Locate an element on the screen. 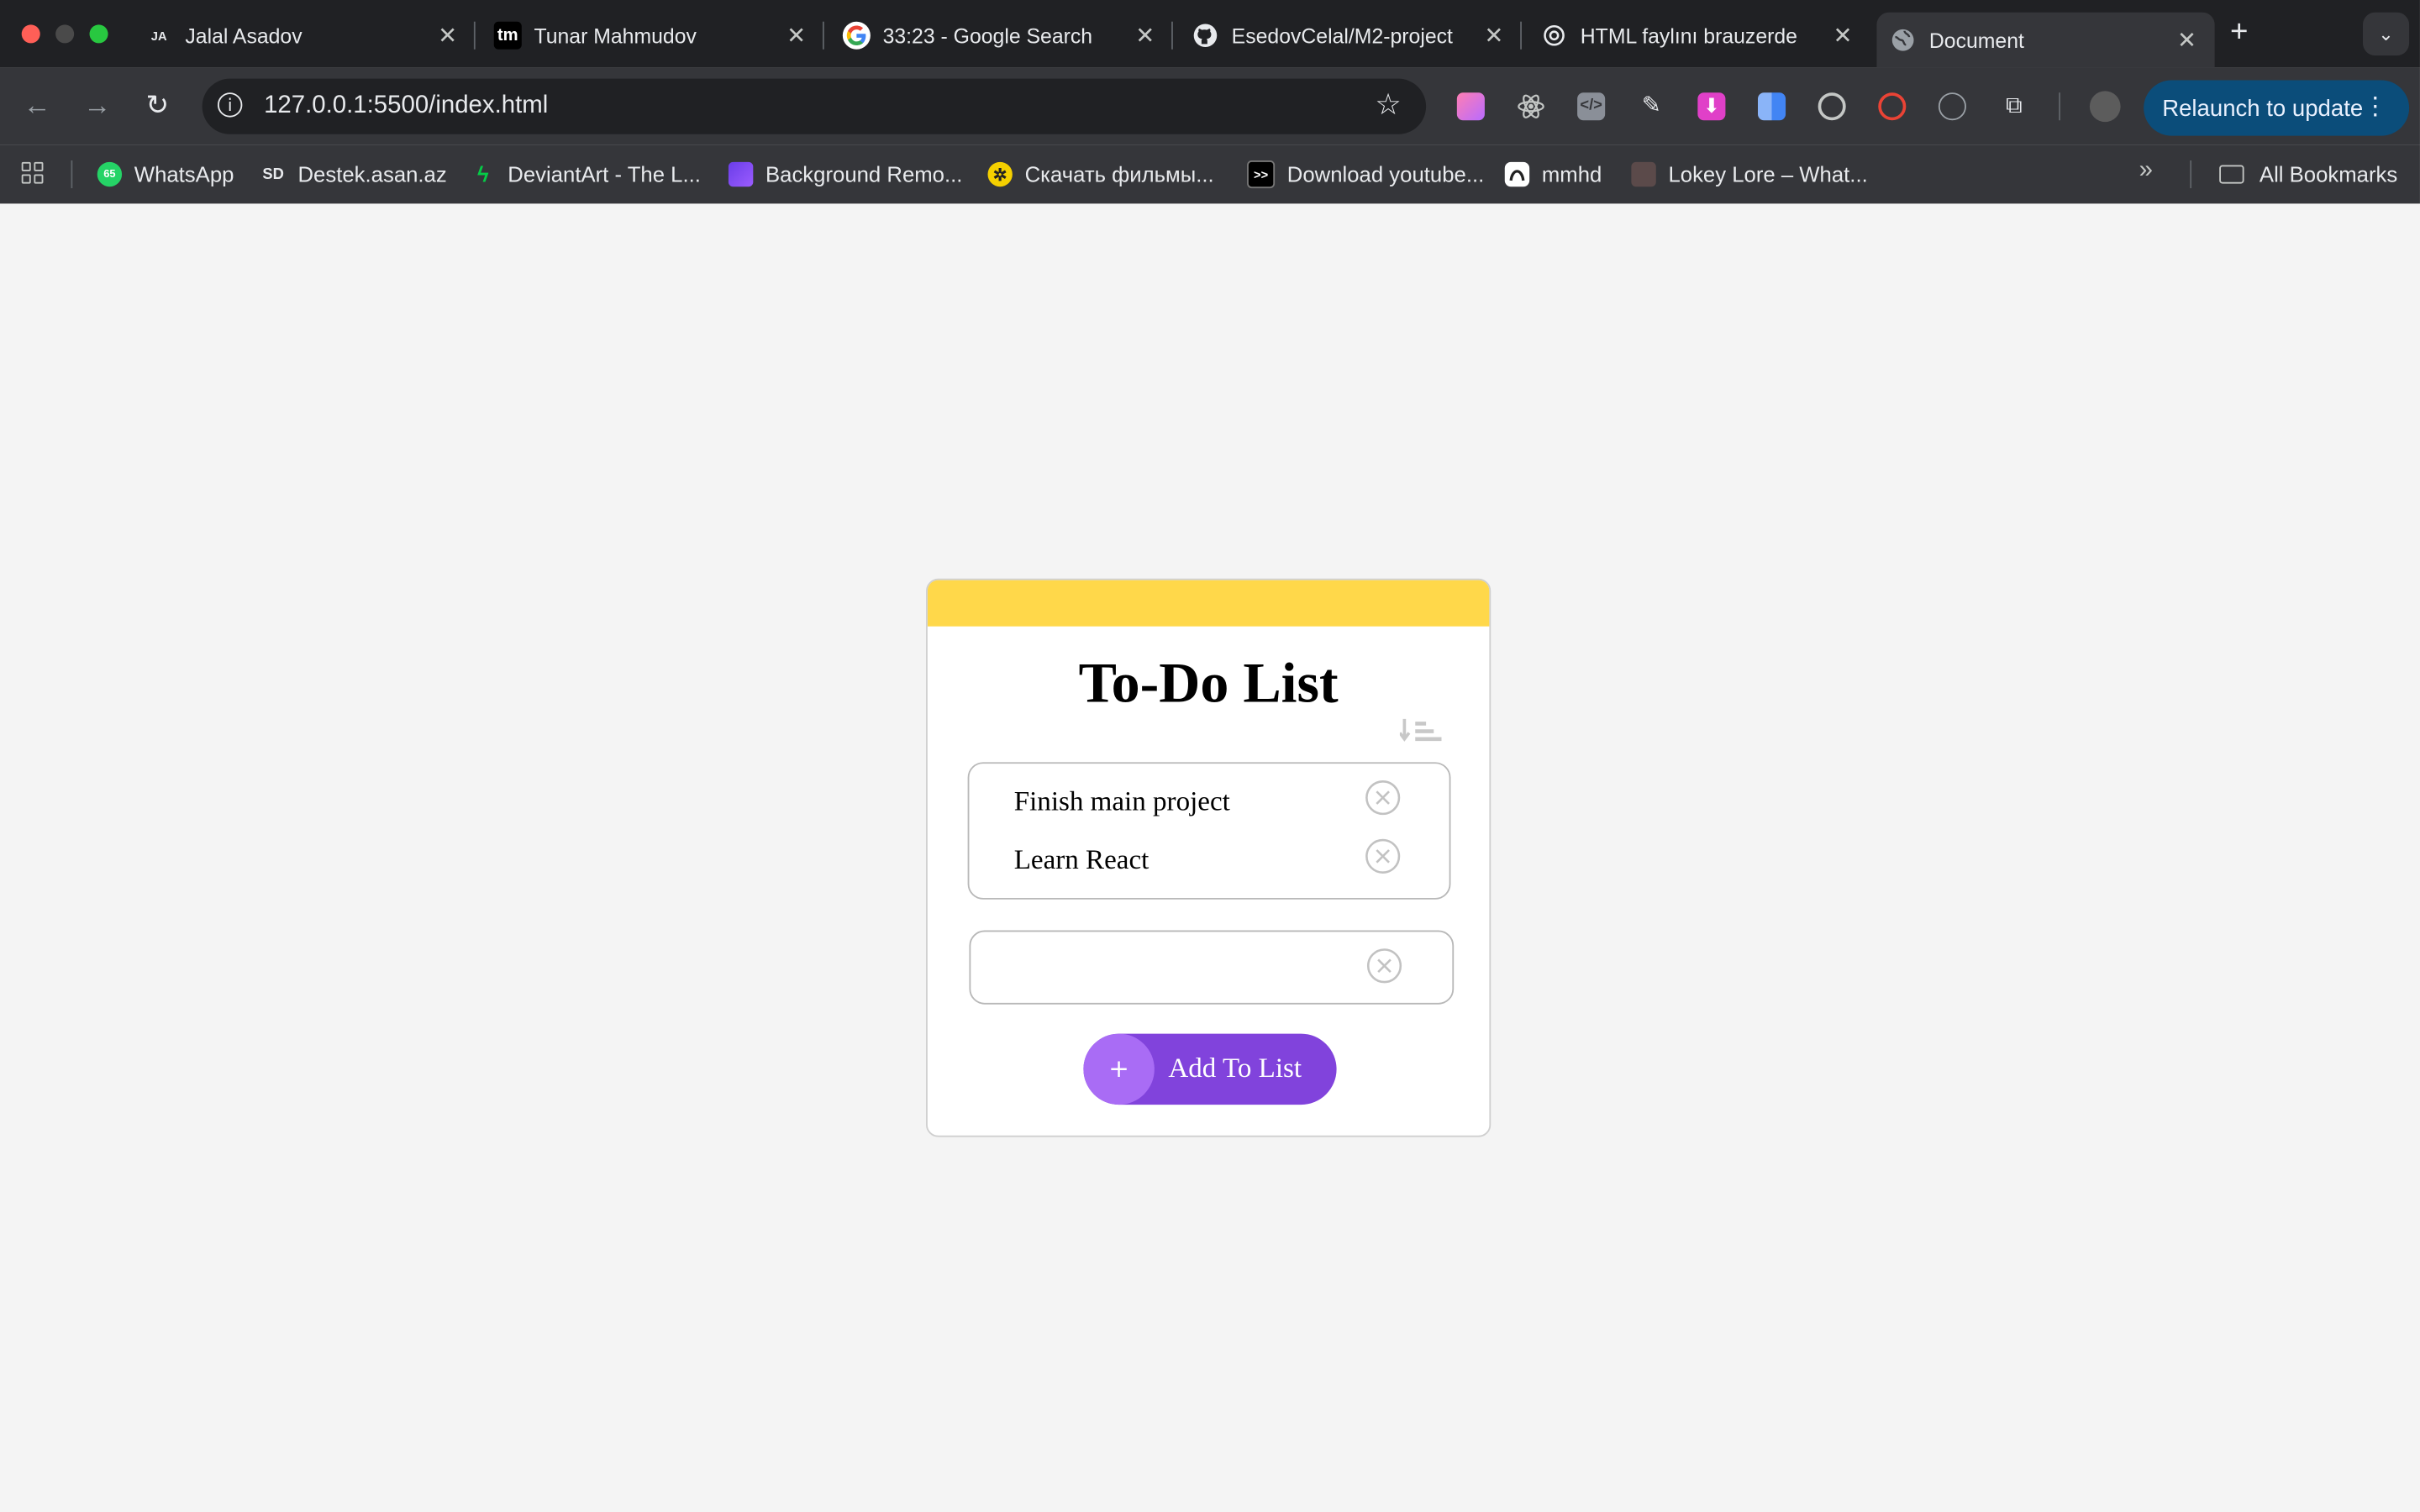 The width and height of the screenshot is (2420, 1512). profile-avatar is located at coordinates (2105, 107).